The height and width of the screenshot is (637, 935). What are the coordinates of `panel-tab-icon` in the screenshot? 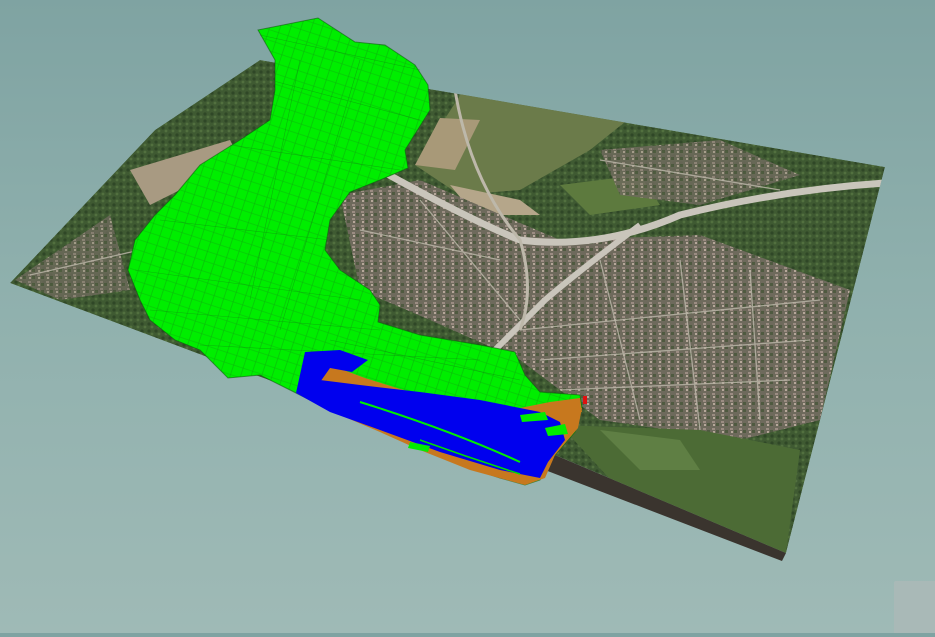 It's located at (914, 607).